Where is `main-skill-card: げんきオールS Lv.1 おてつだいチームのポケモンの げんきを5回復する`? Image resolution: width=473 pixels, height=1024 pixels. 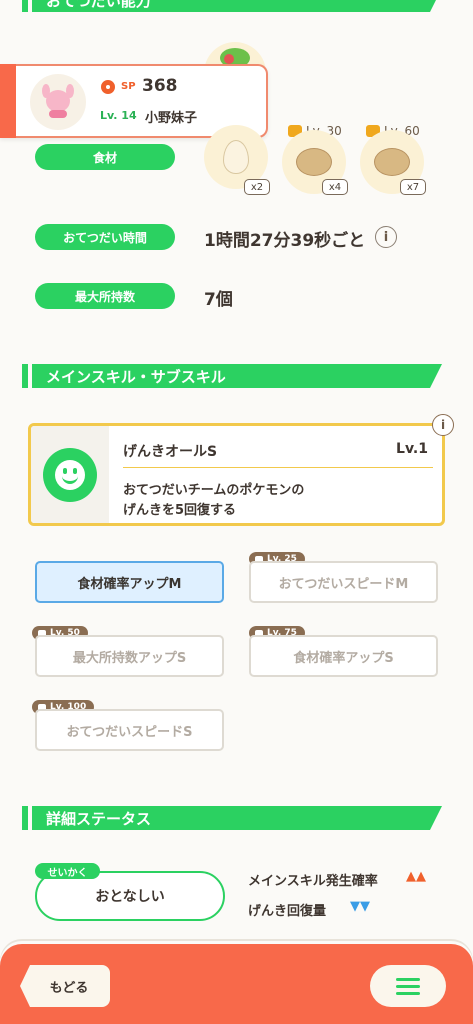 main-skill-card: げんきオールS Lv.1 おてつだいチームのポケモンの げんきを5回復する is located at coordinates (236, 474).